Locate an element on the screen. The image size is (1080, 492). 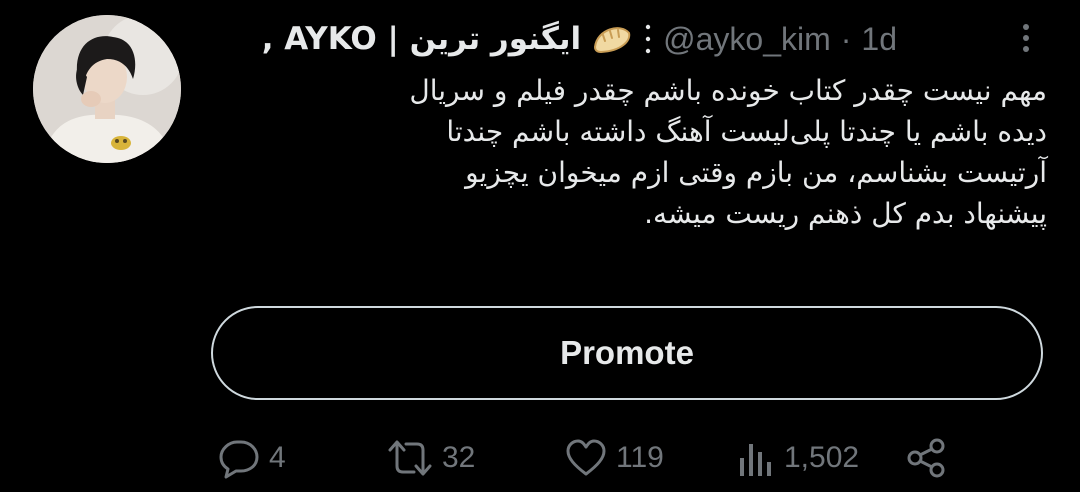
tweet-header: , AYKO | ایگنور ترین @ayko_kim · 1d is located at coordinates (579, 39).